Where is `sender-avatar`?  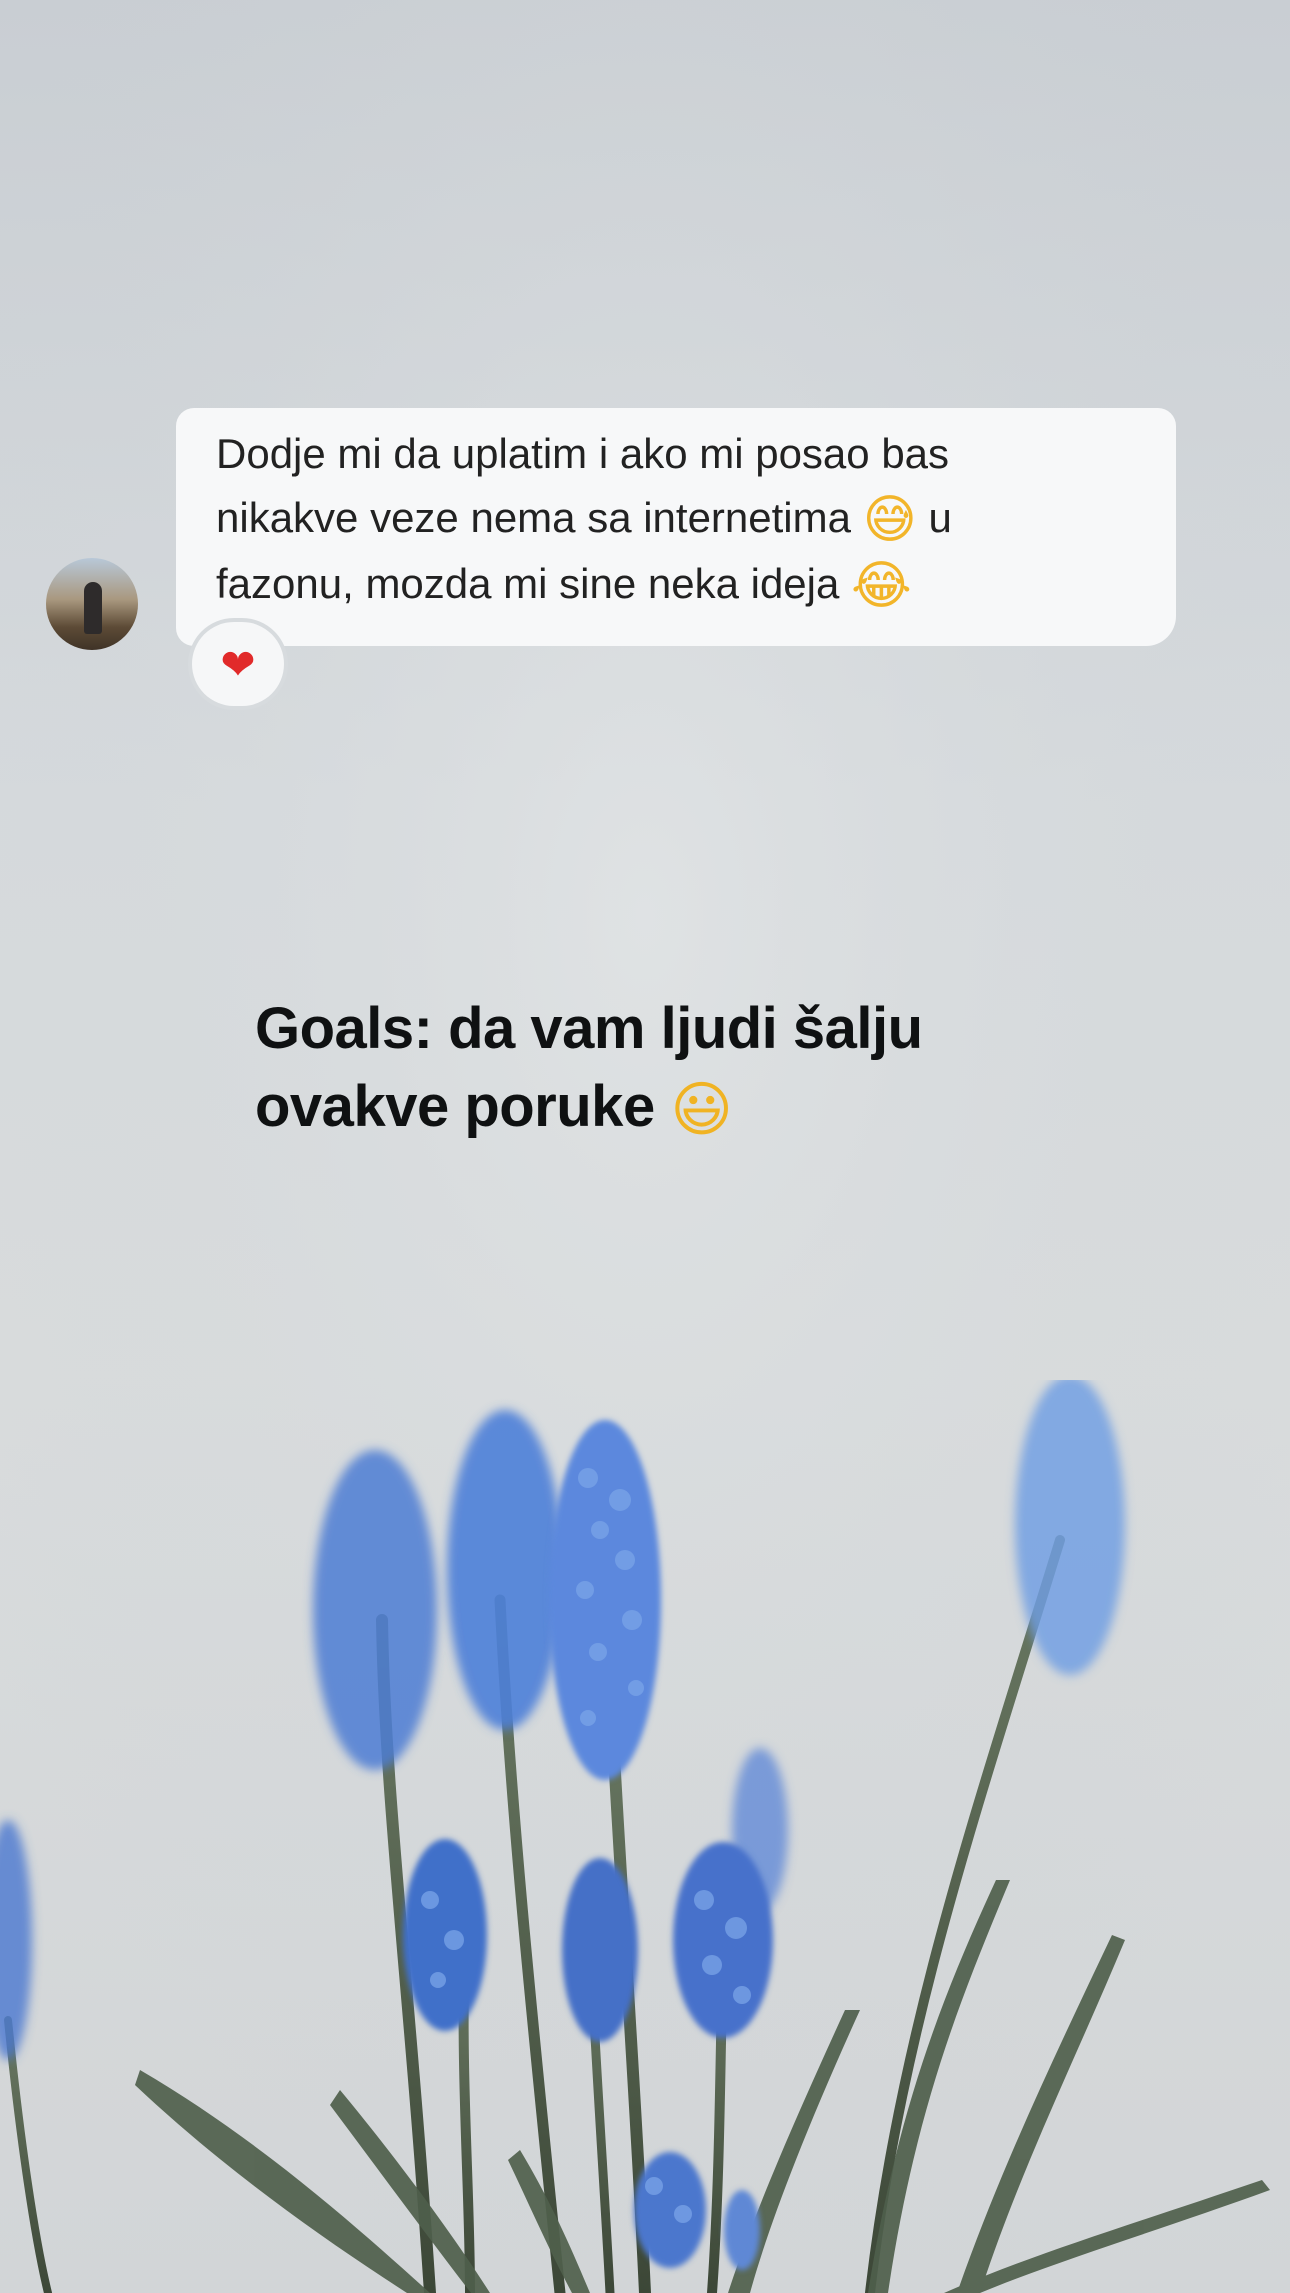
sender-avatar is located at coordinates (92, 604).